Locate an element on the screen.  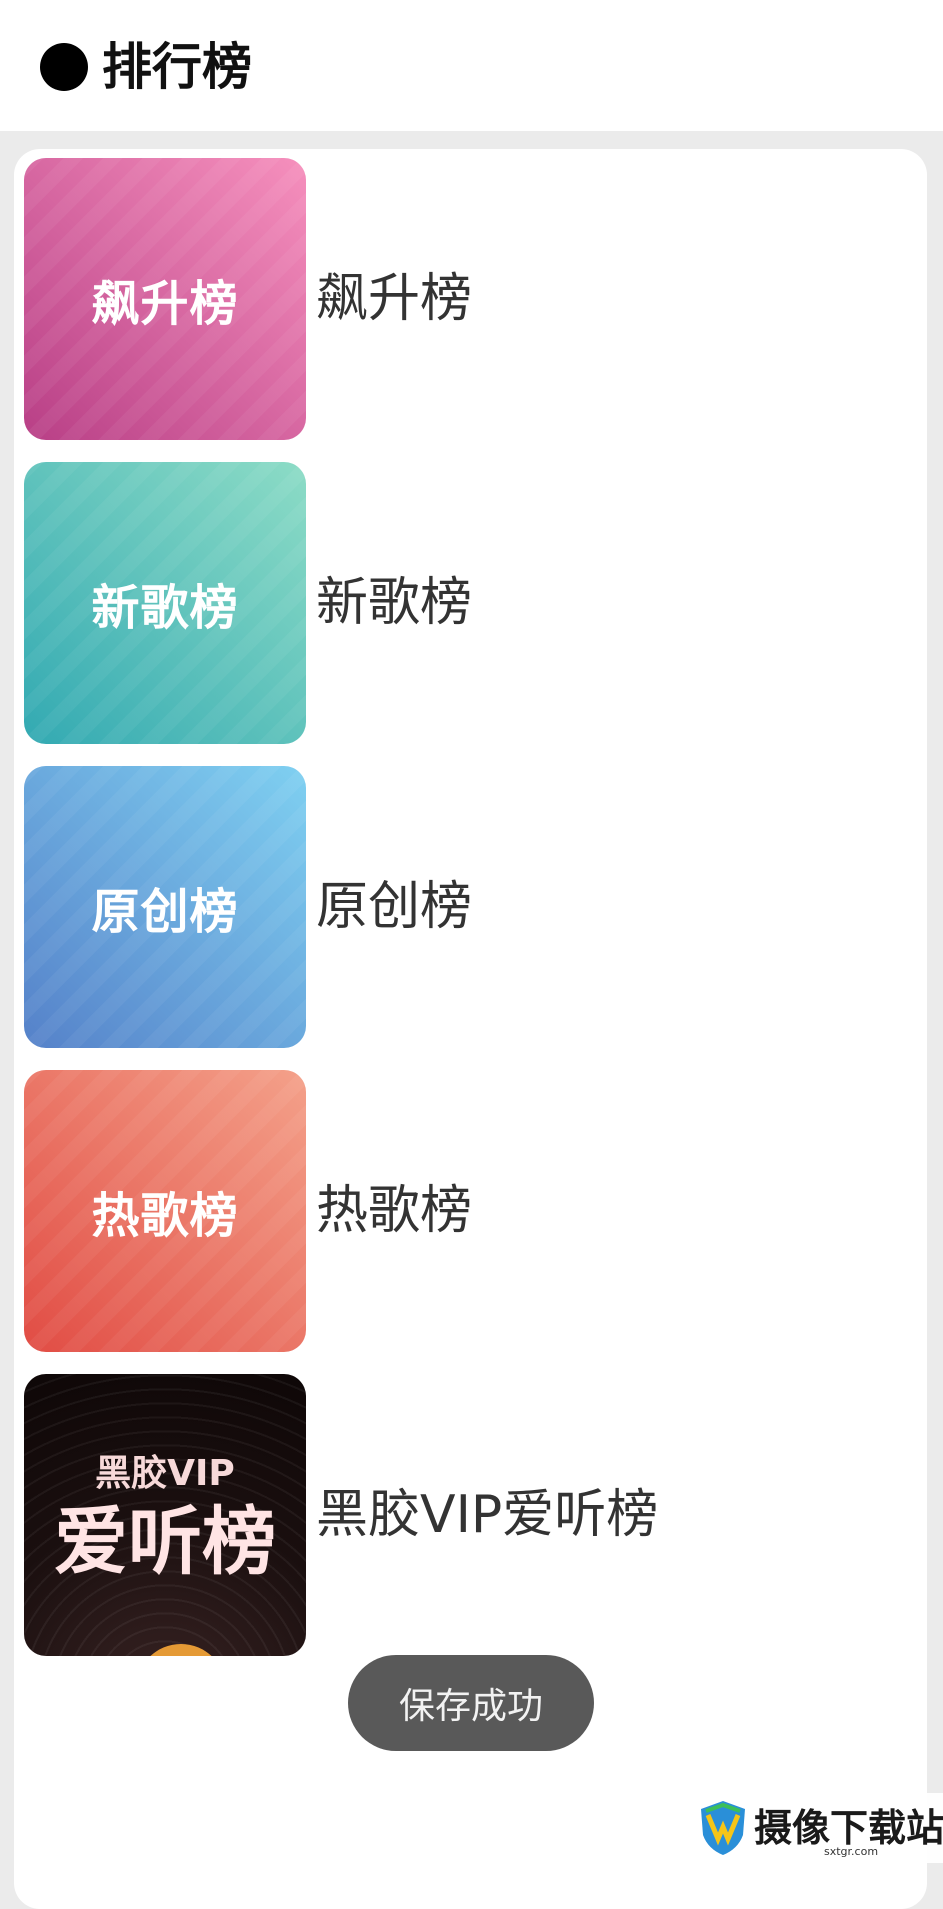
chart-cover-hot-songs: 热歌榜 is located at coordinates (165, 1211).